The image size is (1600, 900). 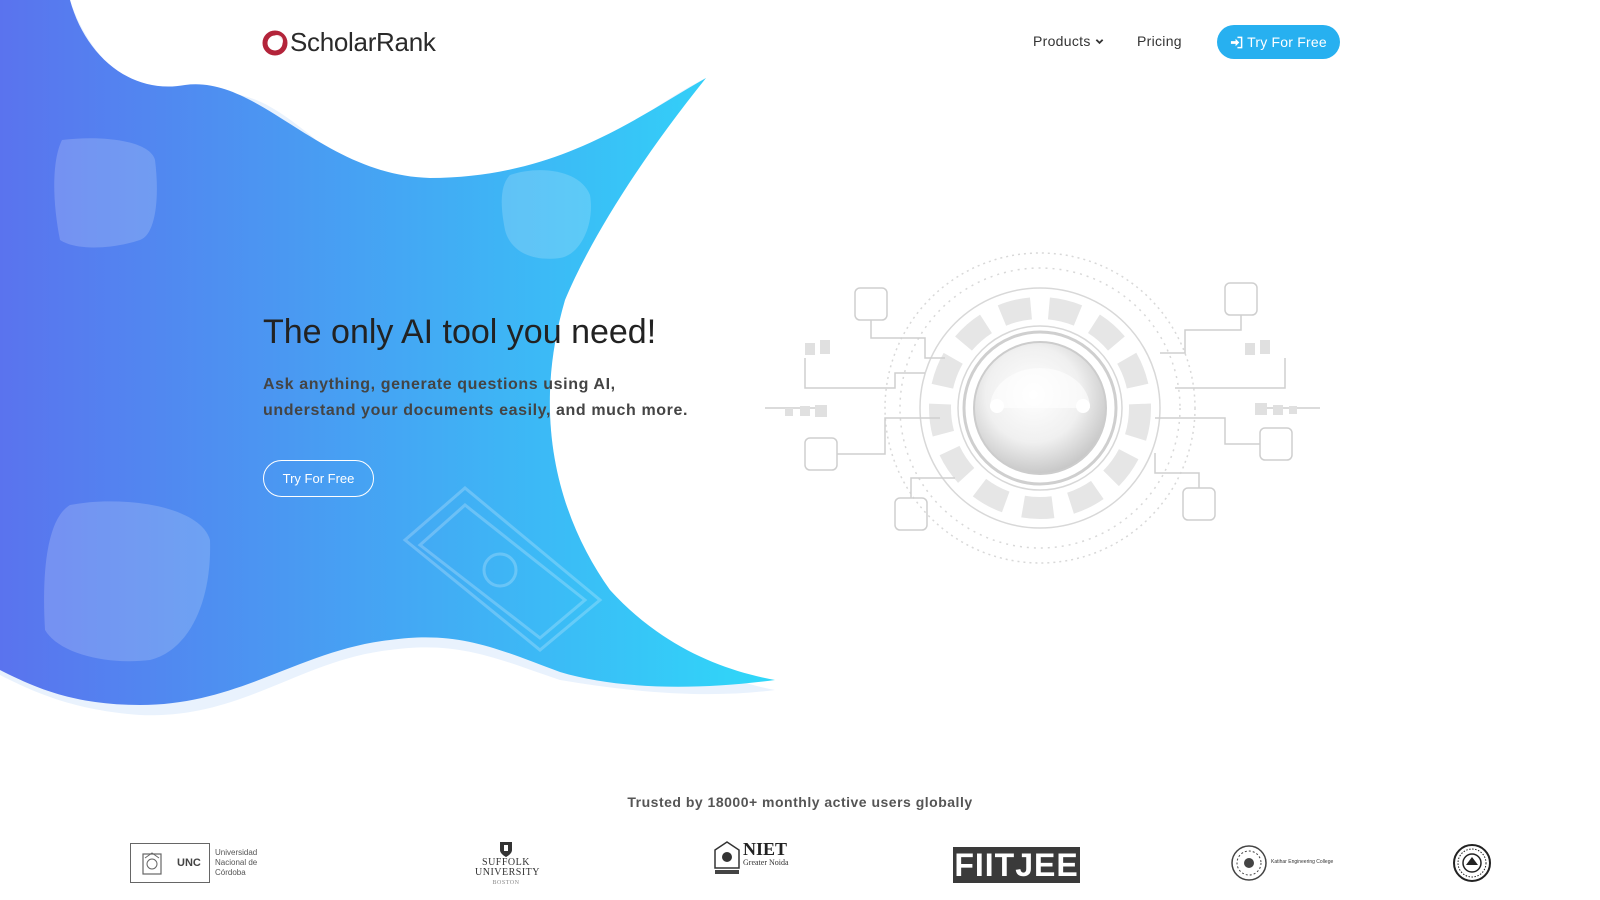 I want to click on niet-sub: Greater Noida, so click(x=766, y=862).